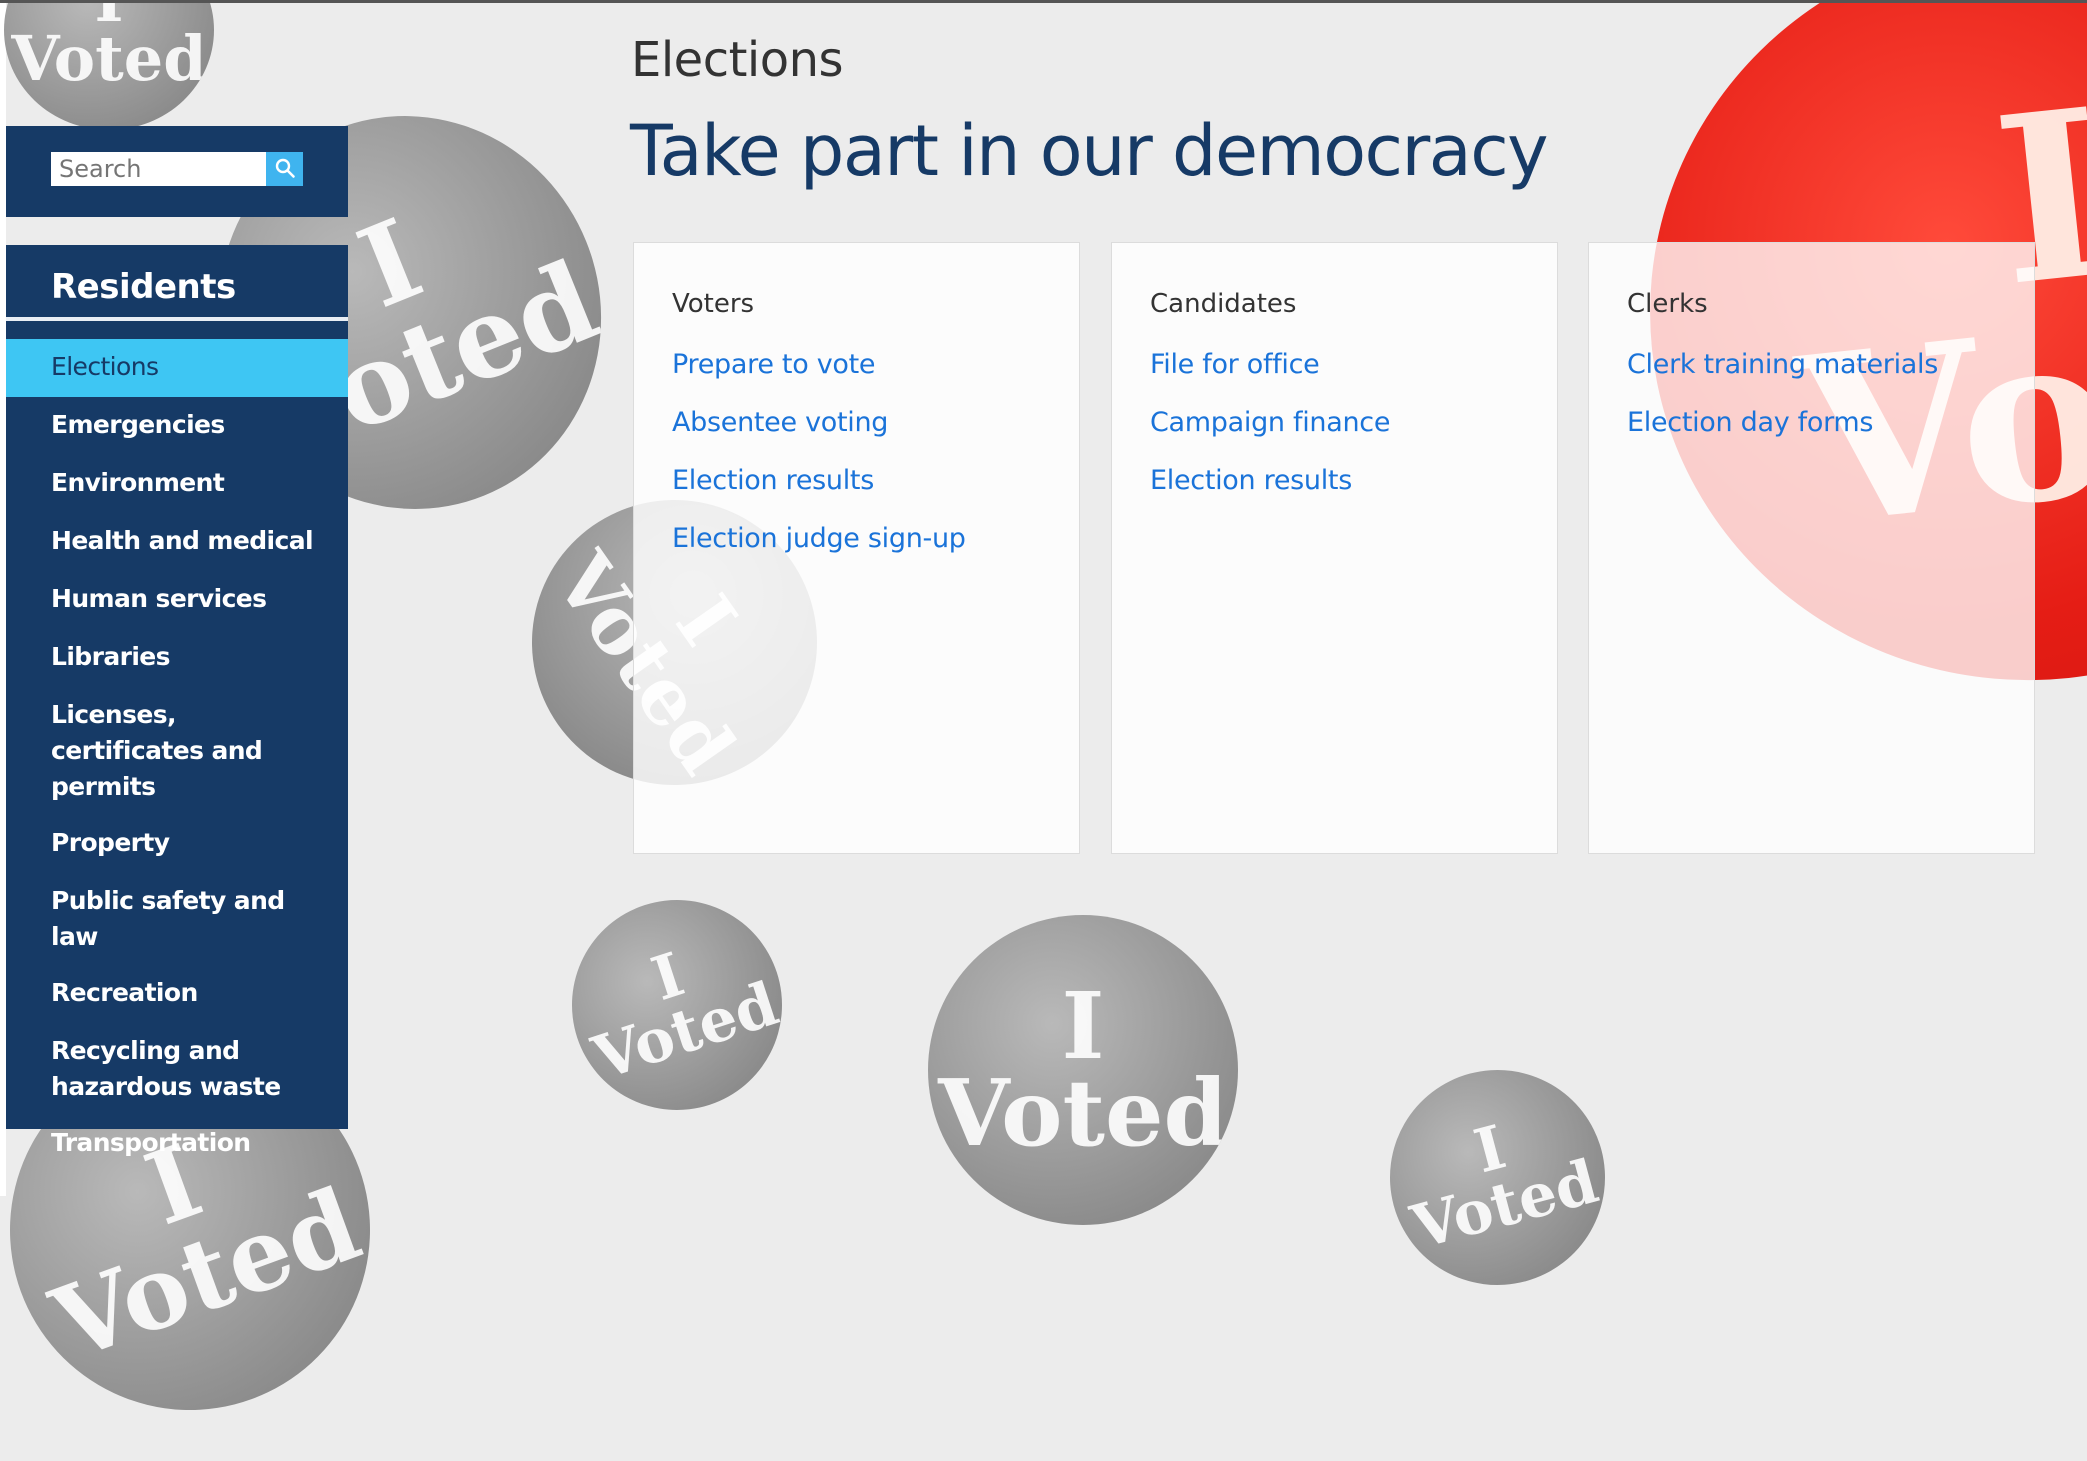 This screenshot has width=2087, height=1461. What do you see at coordinates (1089, 151) in the screenshot?
I see `page-title: Take part in our democracy` at bounding box center [1089, 151].